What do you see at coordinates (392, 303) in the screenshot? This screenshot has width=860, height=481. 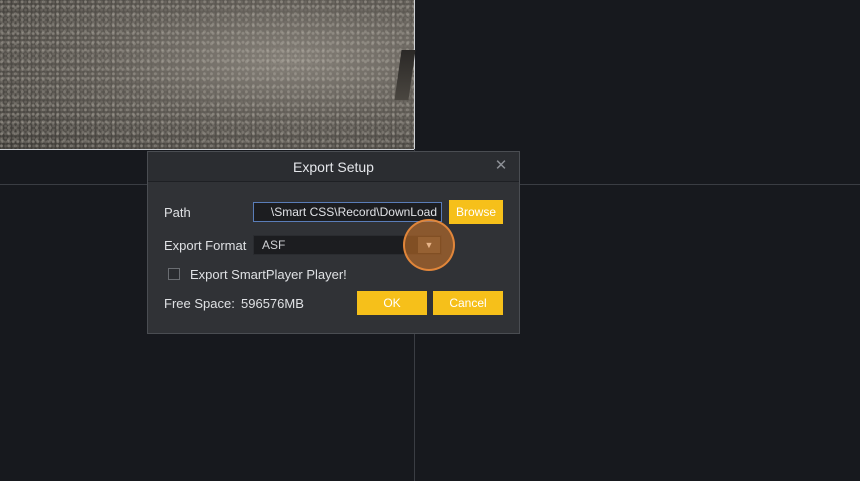 I see `ok-button: OK` at bounding box center [392, 303].